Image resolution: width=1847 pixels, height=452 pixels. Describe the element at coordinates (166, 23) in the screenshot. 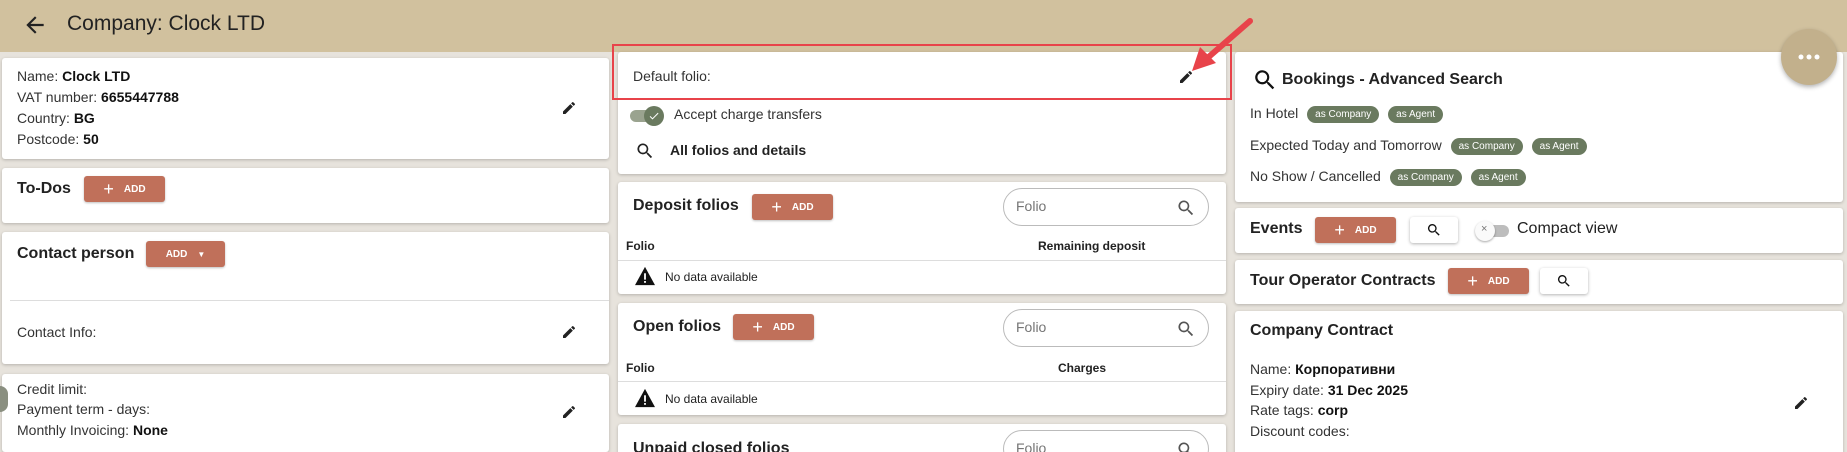

I see `page-title: Company: Clock LTD` at that location.